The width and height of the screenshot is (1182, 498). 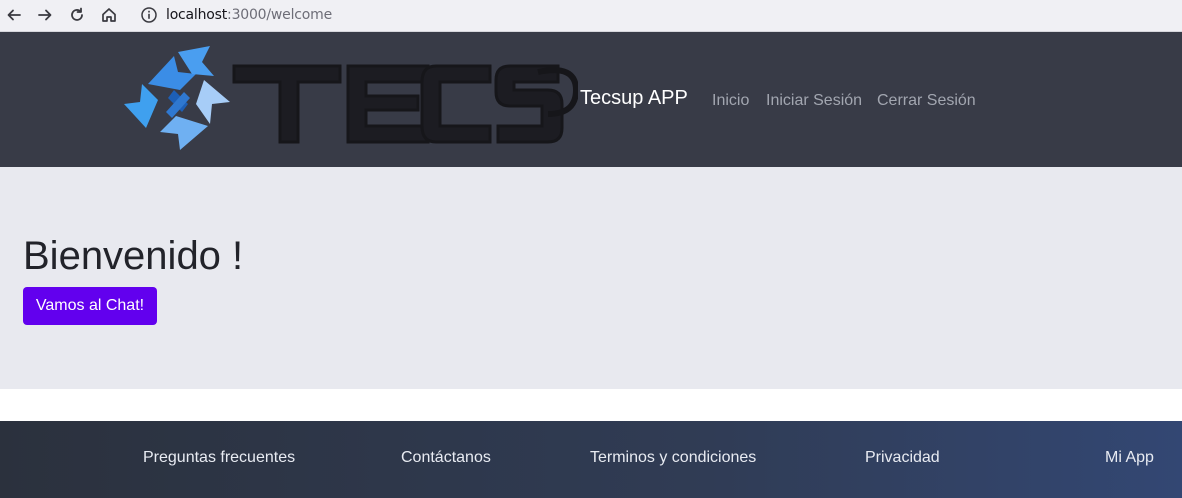 What do you see at coordinates (730, 101) in the screenshot?
I see `nav-link-inicio: Inicio` at bounding box center [730, 101].